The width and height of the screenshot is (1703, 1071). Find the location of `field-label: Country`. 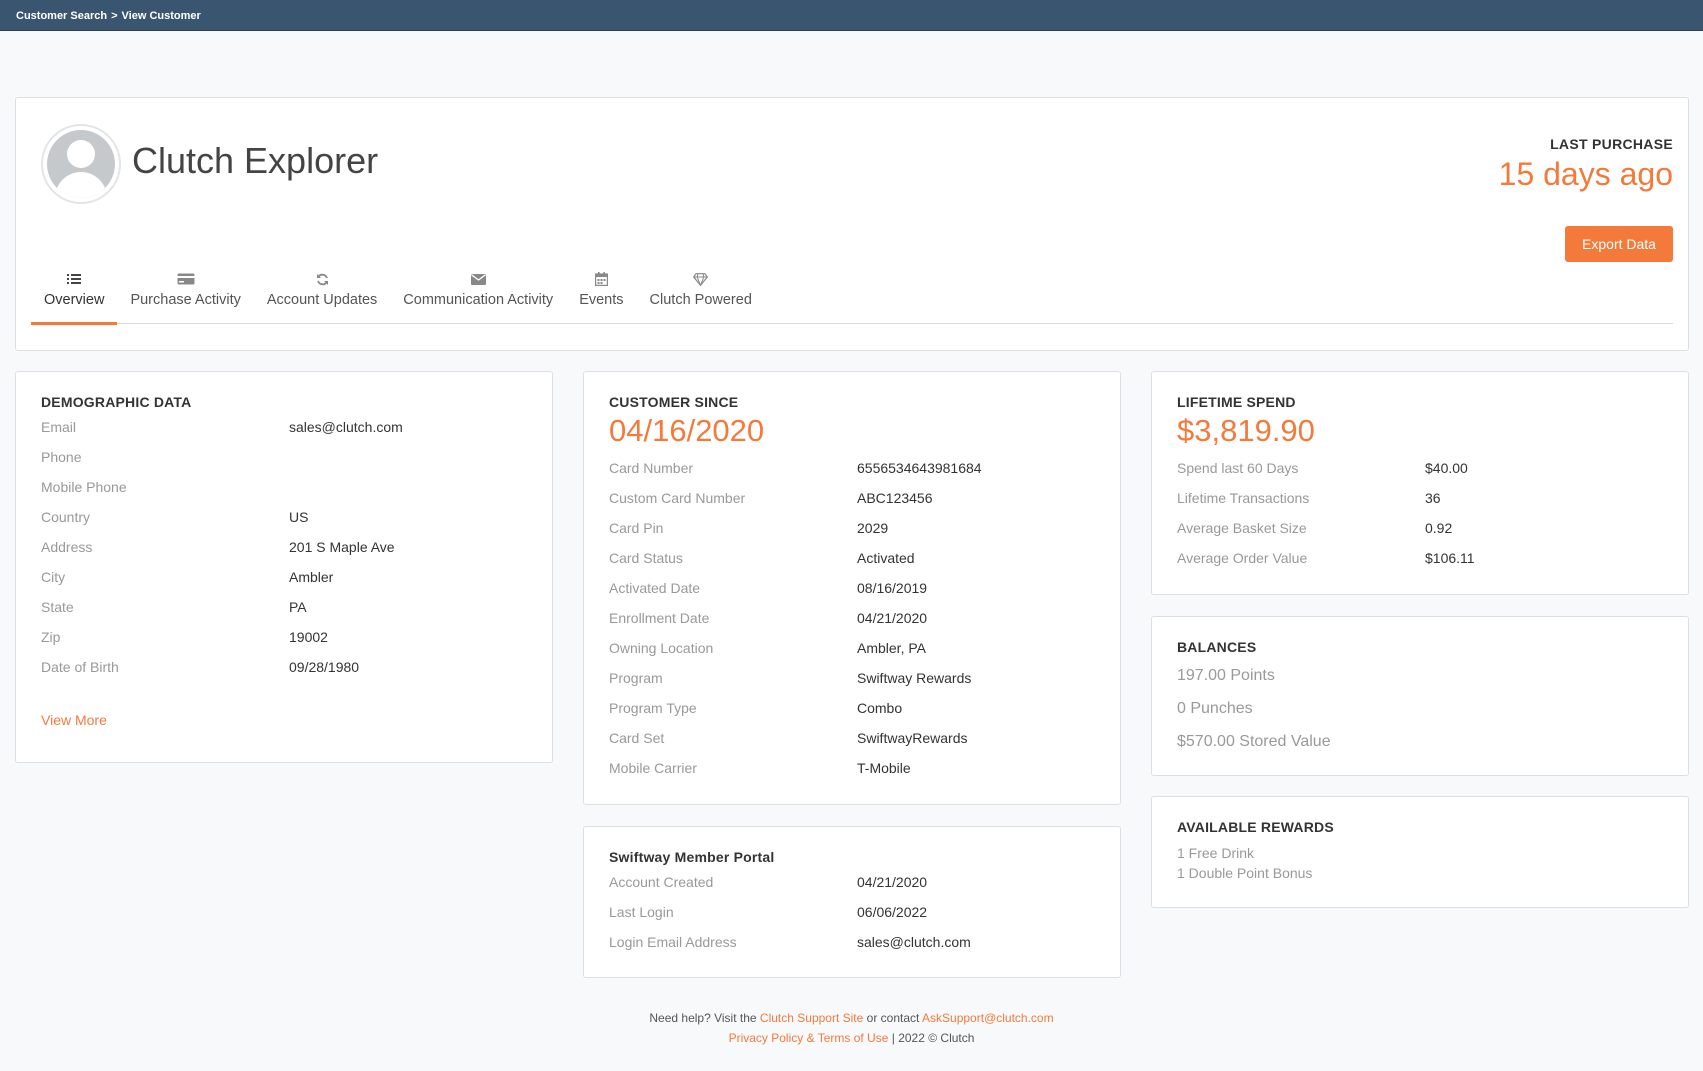

field-label: Country is located at coordinates (66, 517).